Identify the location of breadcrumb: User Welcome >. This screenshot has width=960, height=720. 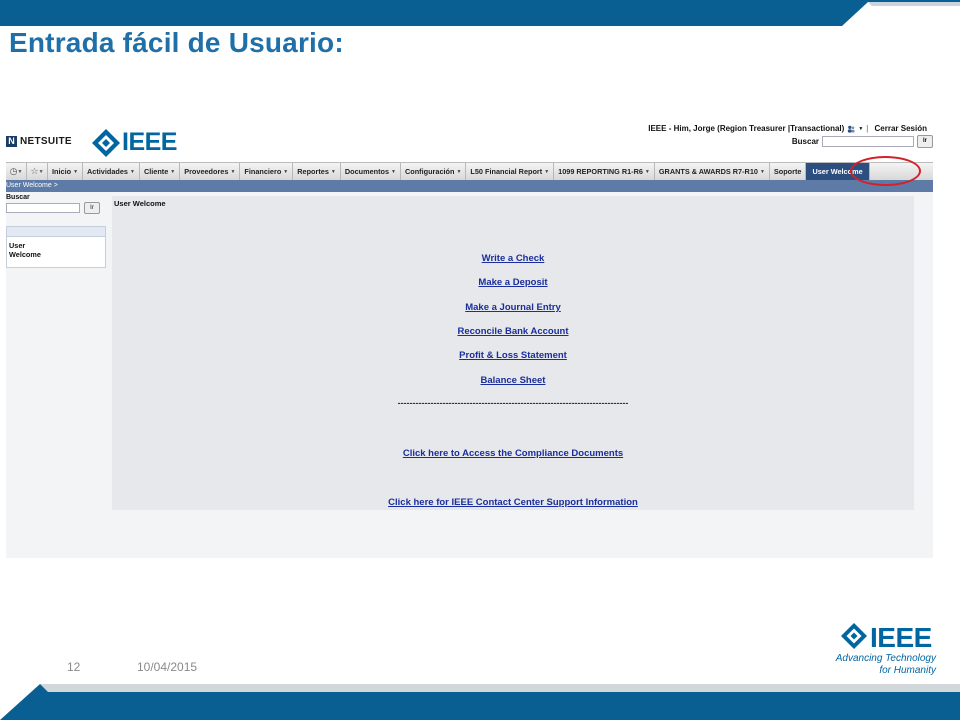
(469, 186).